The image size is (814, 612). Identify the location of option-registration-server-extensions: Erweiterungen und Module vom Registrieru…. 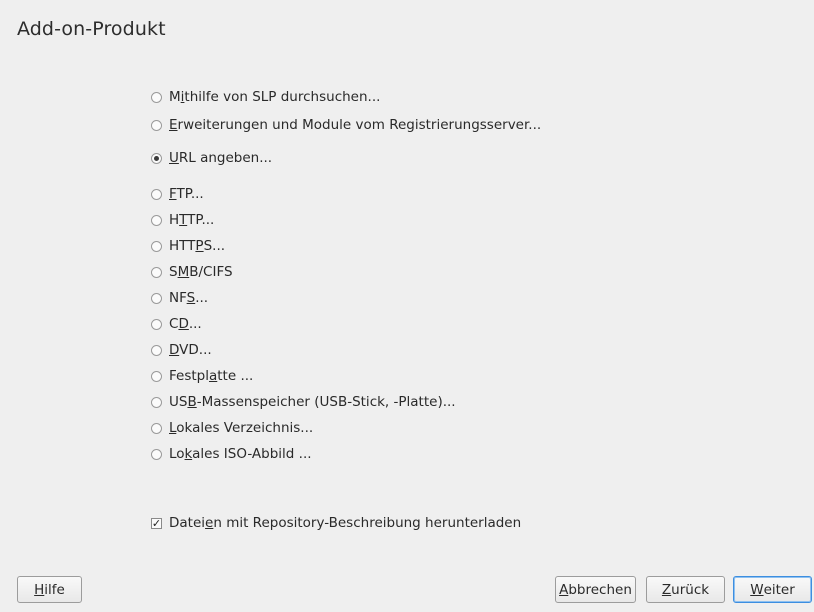
(346, 125).